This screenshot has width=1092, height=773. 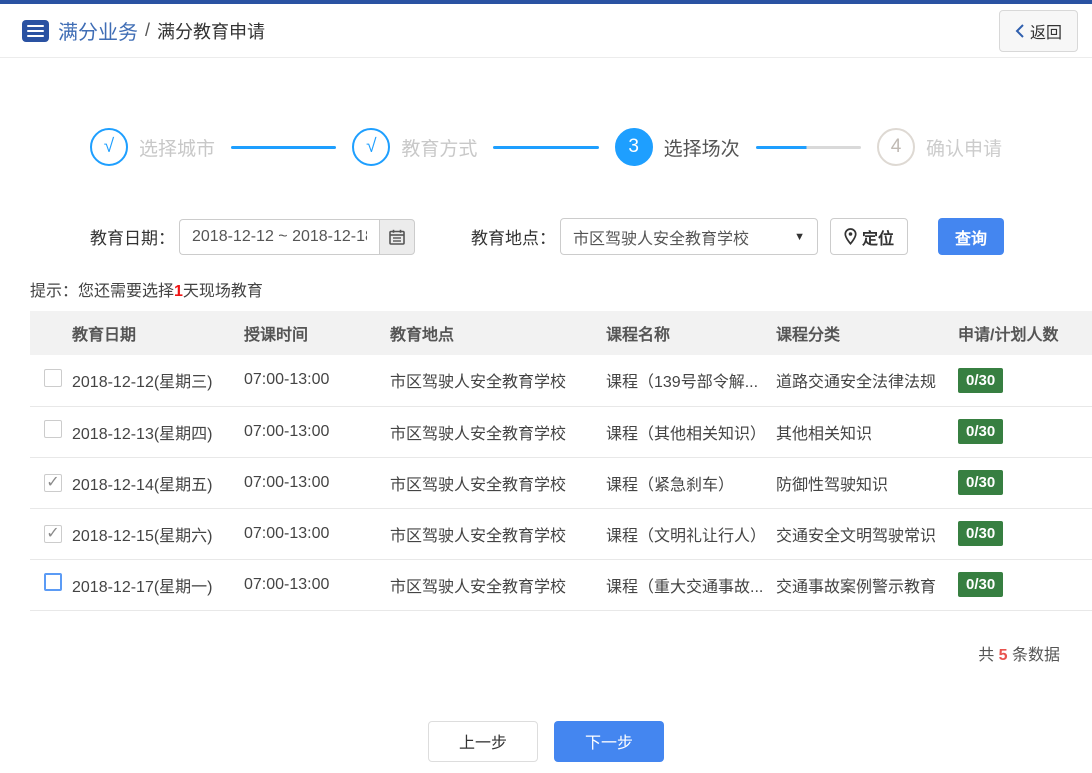 What do you see at coordinates (561, 333) in the screenshot?
I see `table-header-row: 教育日期 授课时间 教育地点 课程名称 课程分类 申请/计划人数` at bounding box center [561, 333].